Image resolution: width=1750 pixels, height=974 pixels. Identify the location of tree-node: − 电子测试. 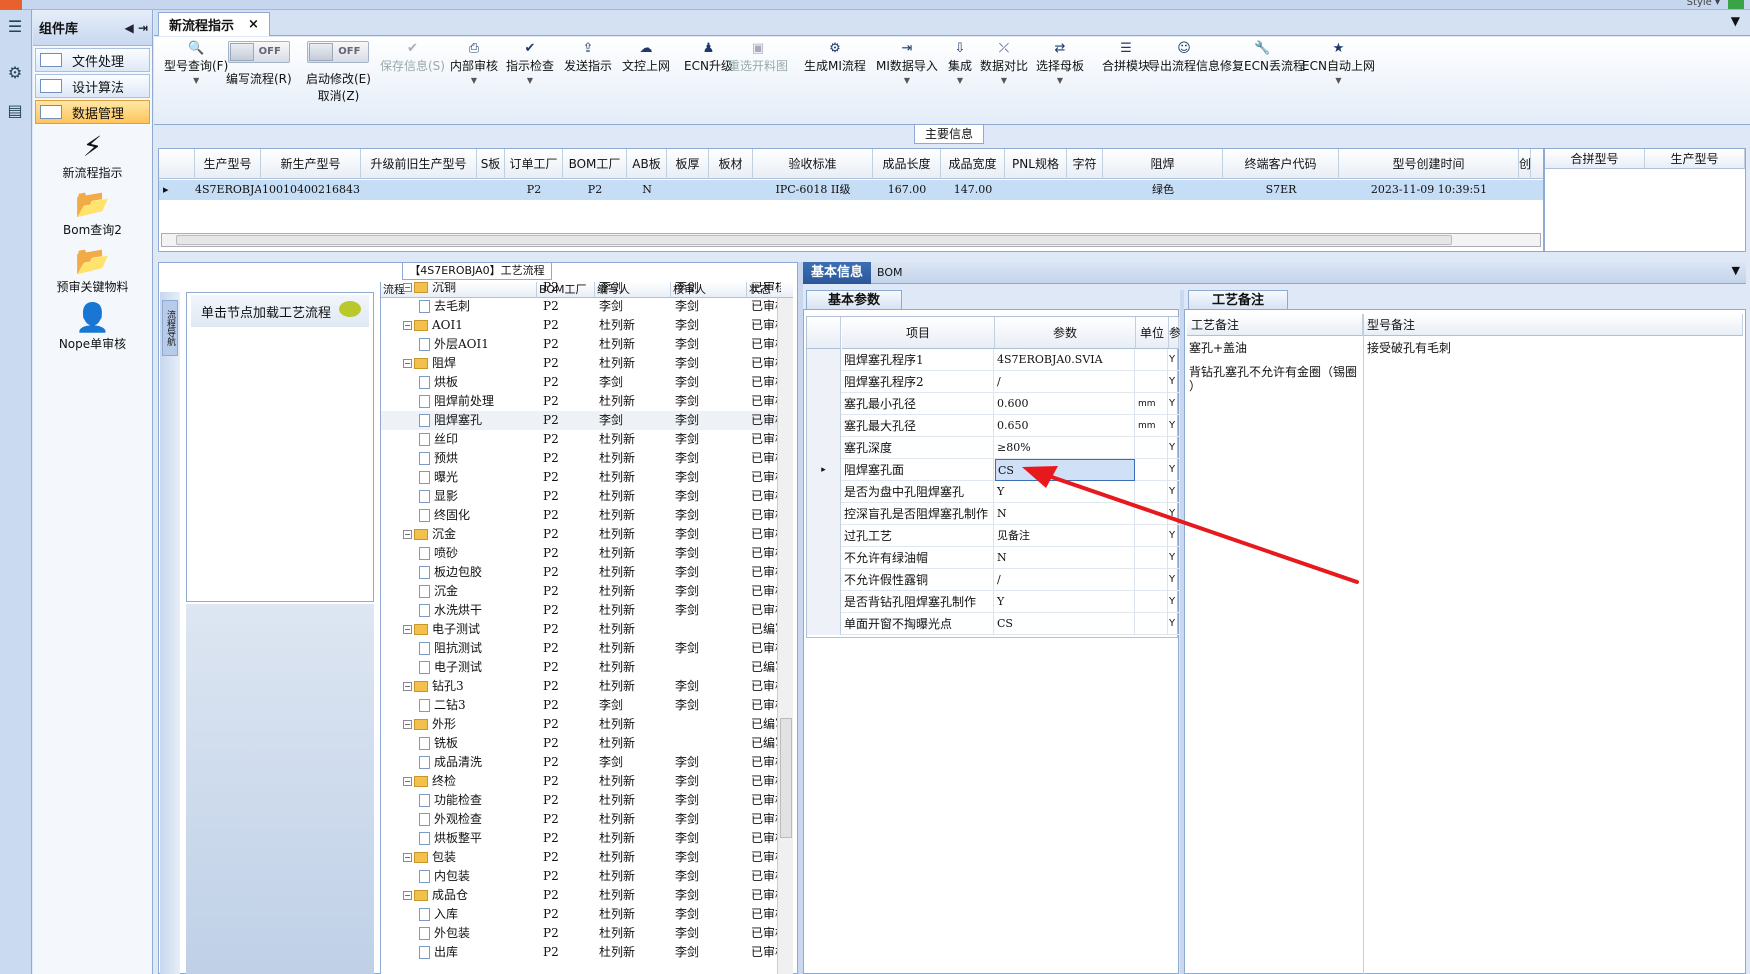
(473, 629).